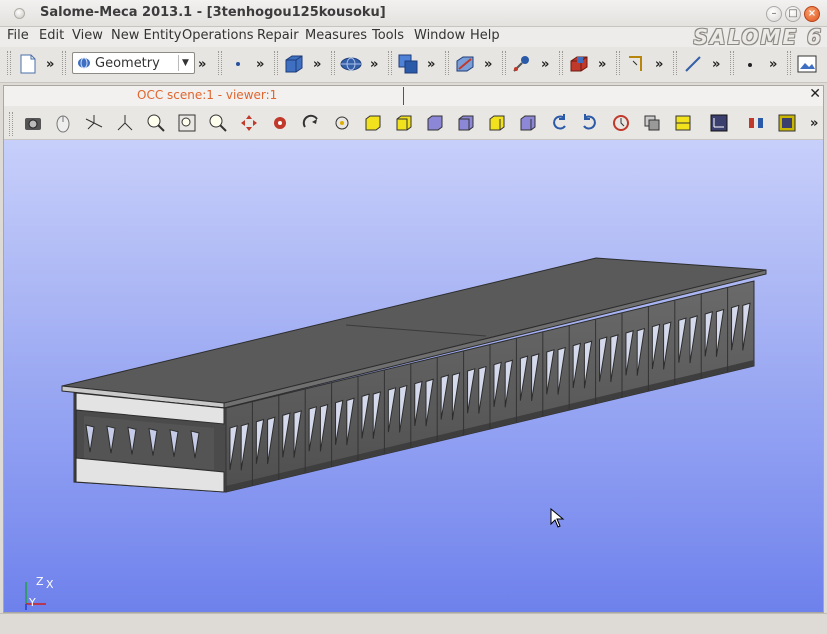  Describe the element at coordinates (32, 602) in the screenshot. I see `axis-y-label: Y` at that location.